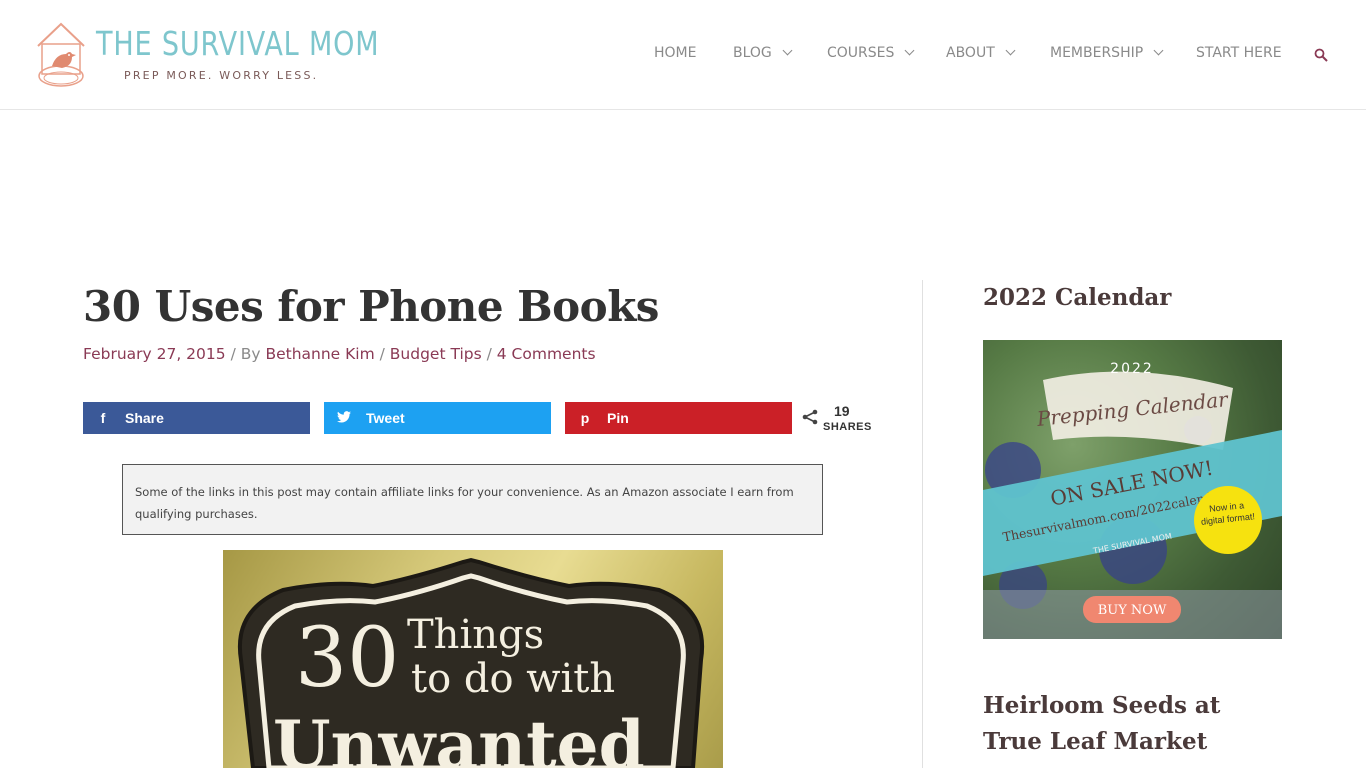 The height and width of the screenshot is (768, 1366). Describe the element at coordinates (437, 418) in the screenshot. I see `twitter-share-button: Tweet` at that location.